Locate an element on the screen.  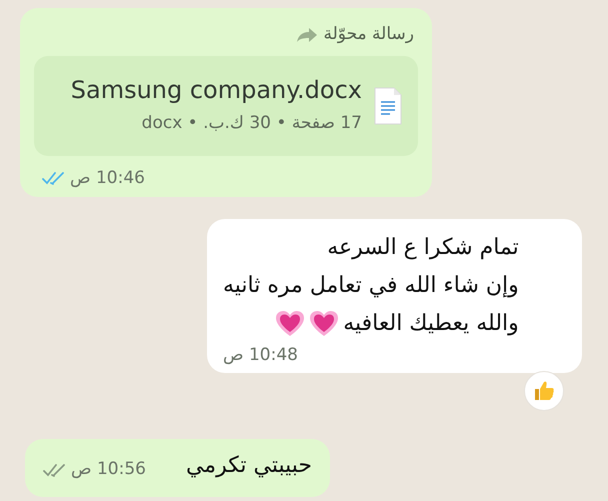
message-text: تمام شكرا ع السرعه is located at coordinates (423, 248).